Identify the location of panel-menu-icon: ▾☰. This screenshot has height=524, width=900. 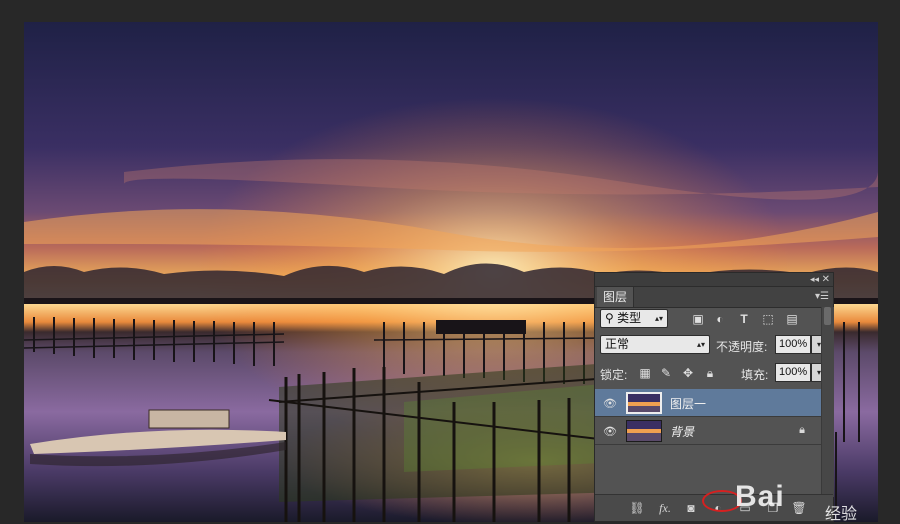
(822, 296).